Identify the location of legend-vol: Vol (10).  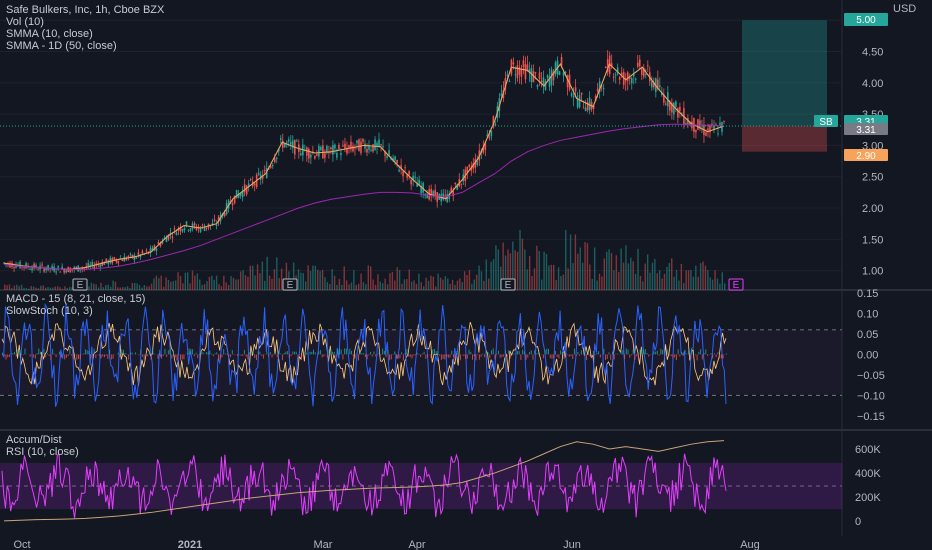
(25, 22).